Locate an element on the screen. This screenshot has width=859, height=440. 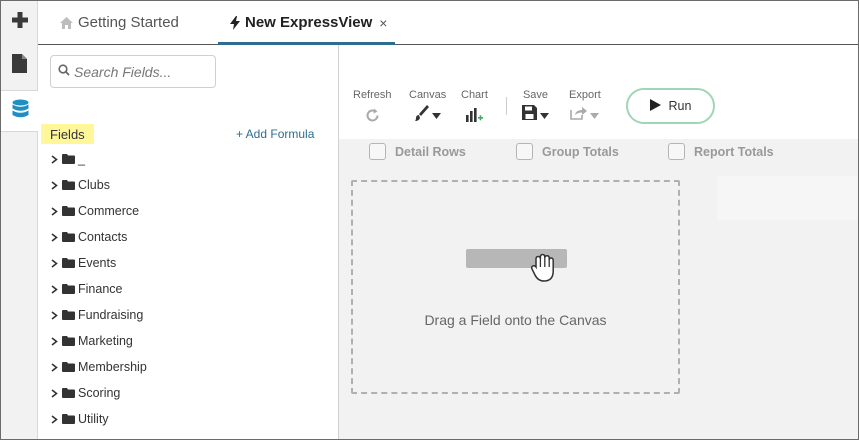
detail-rows-checkbox: Detail Rows is located at coordinates (417, 151).